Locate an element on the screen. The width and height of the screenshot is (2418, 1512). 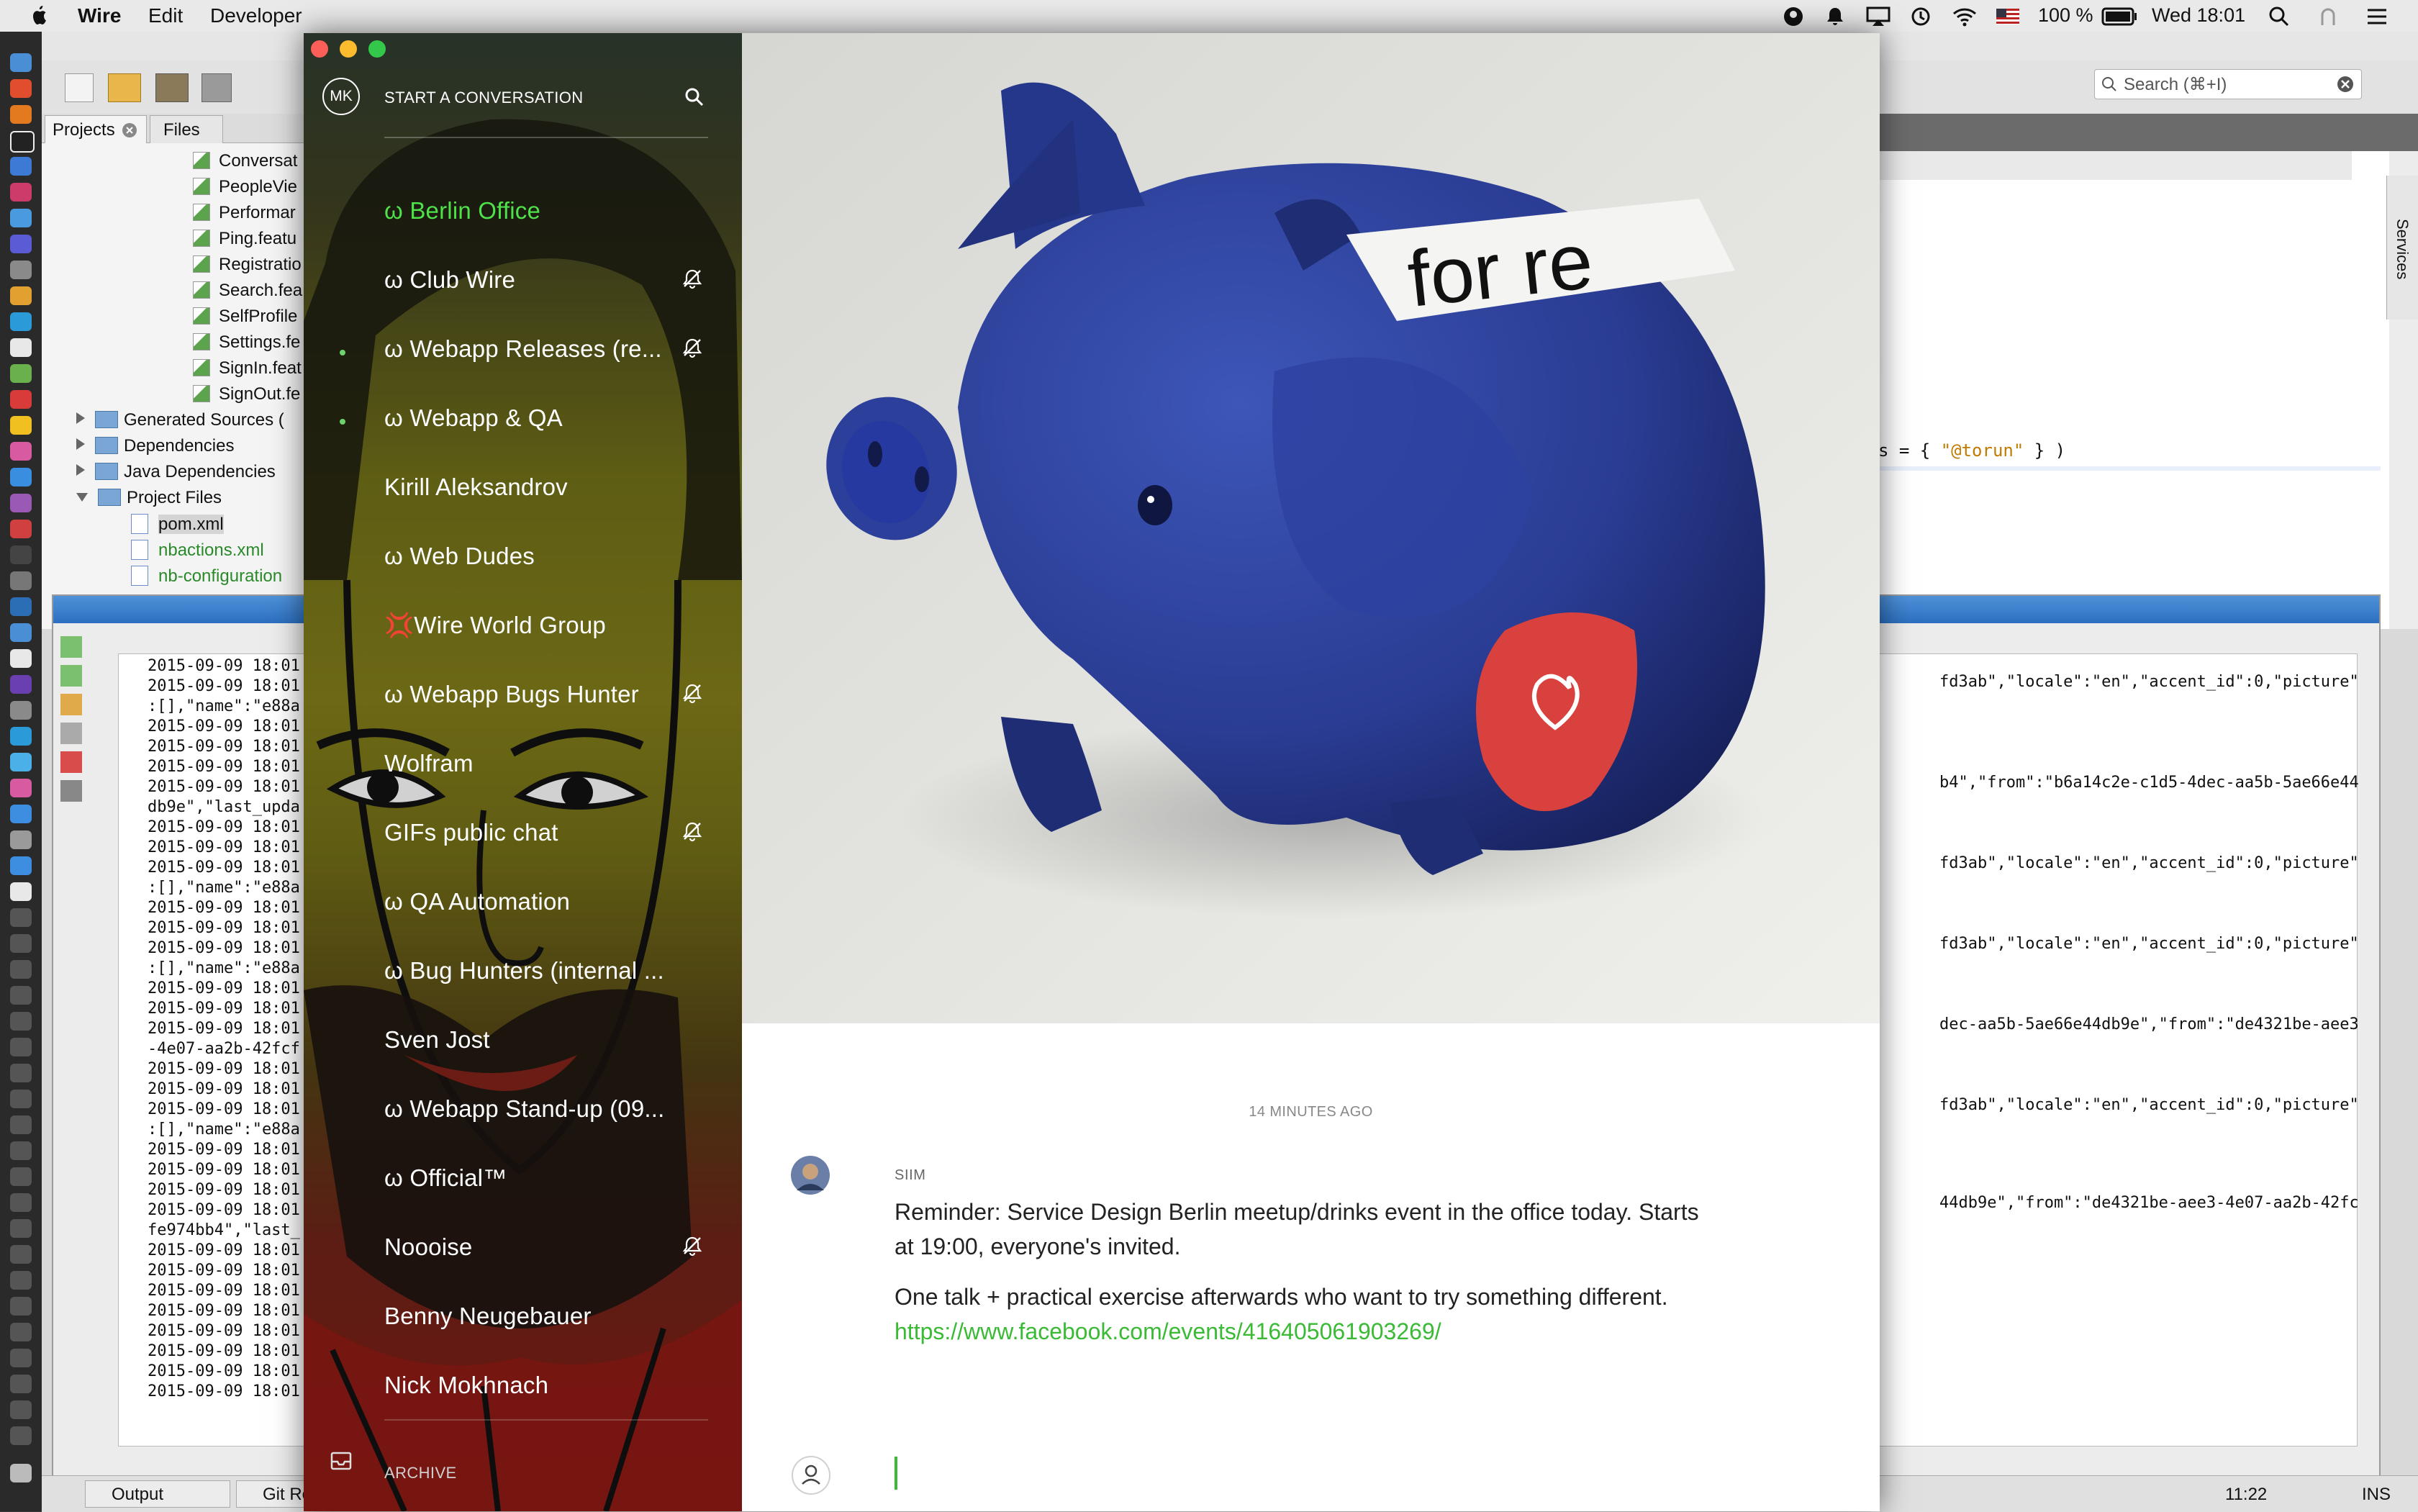
conversation-item: Wolfram is located at coordinates (429, 764).